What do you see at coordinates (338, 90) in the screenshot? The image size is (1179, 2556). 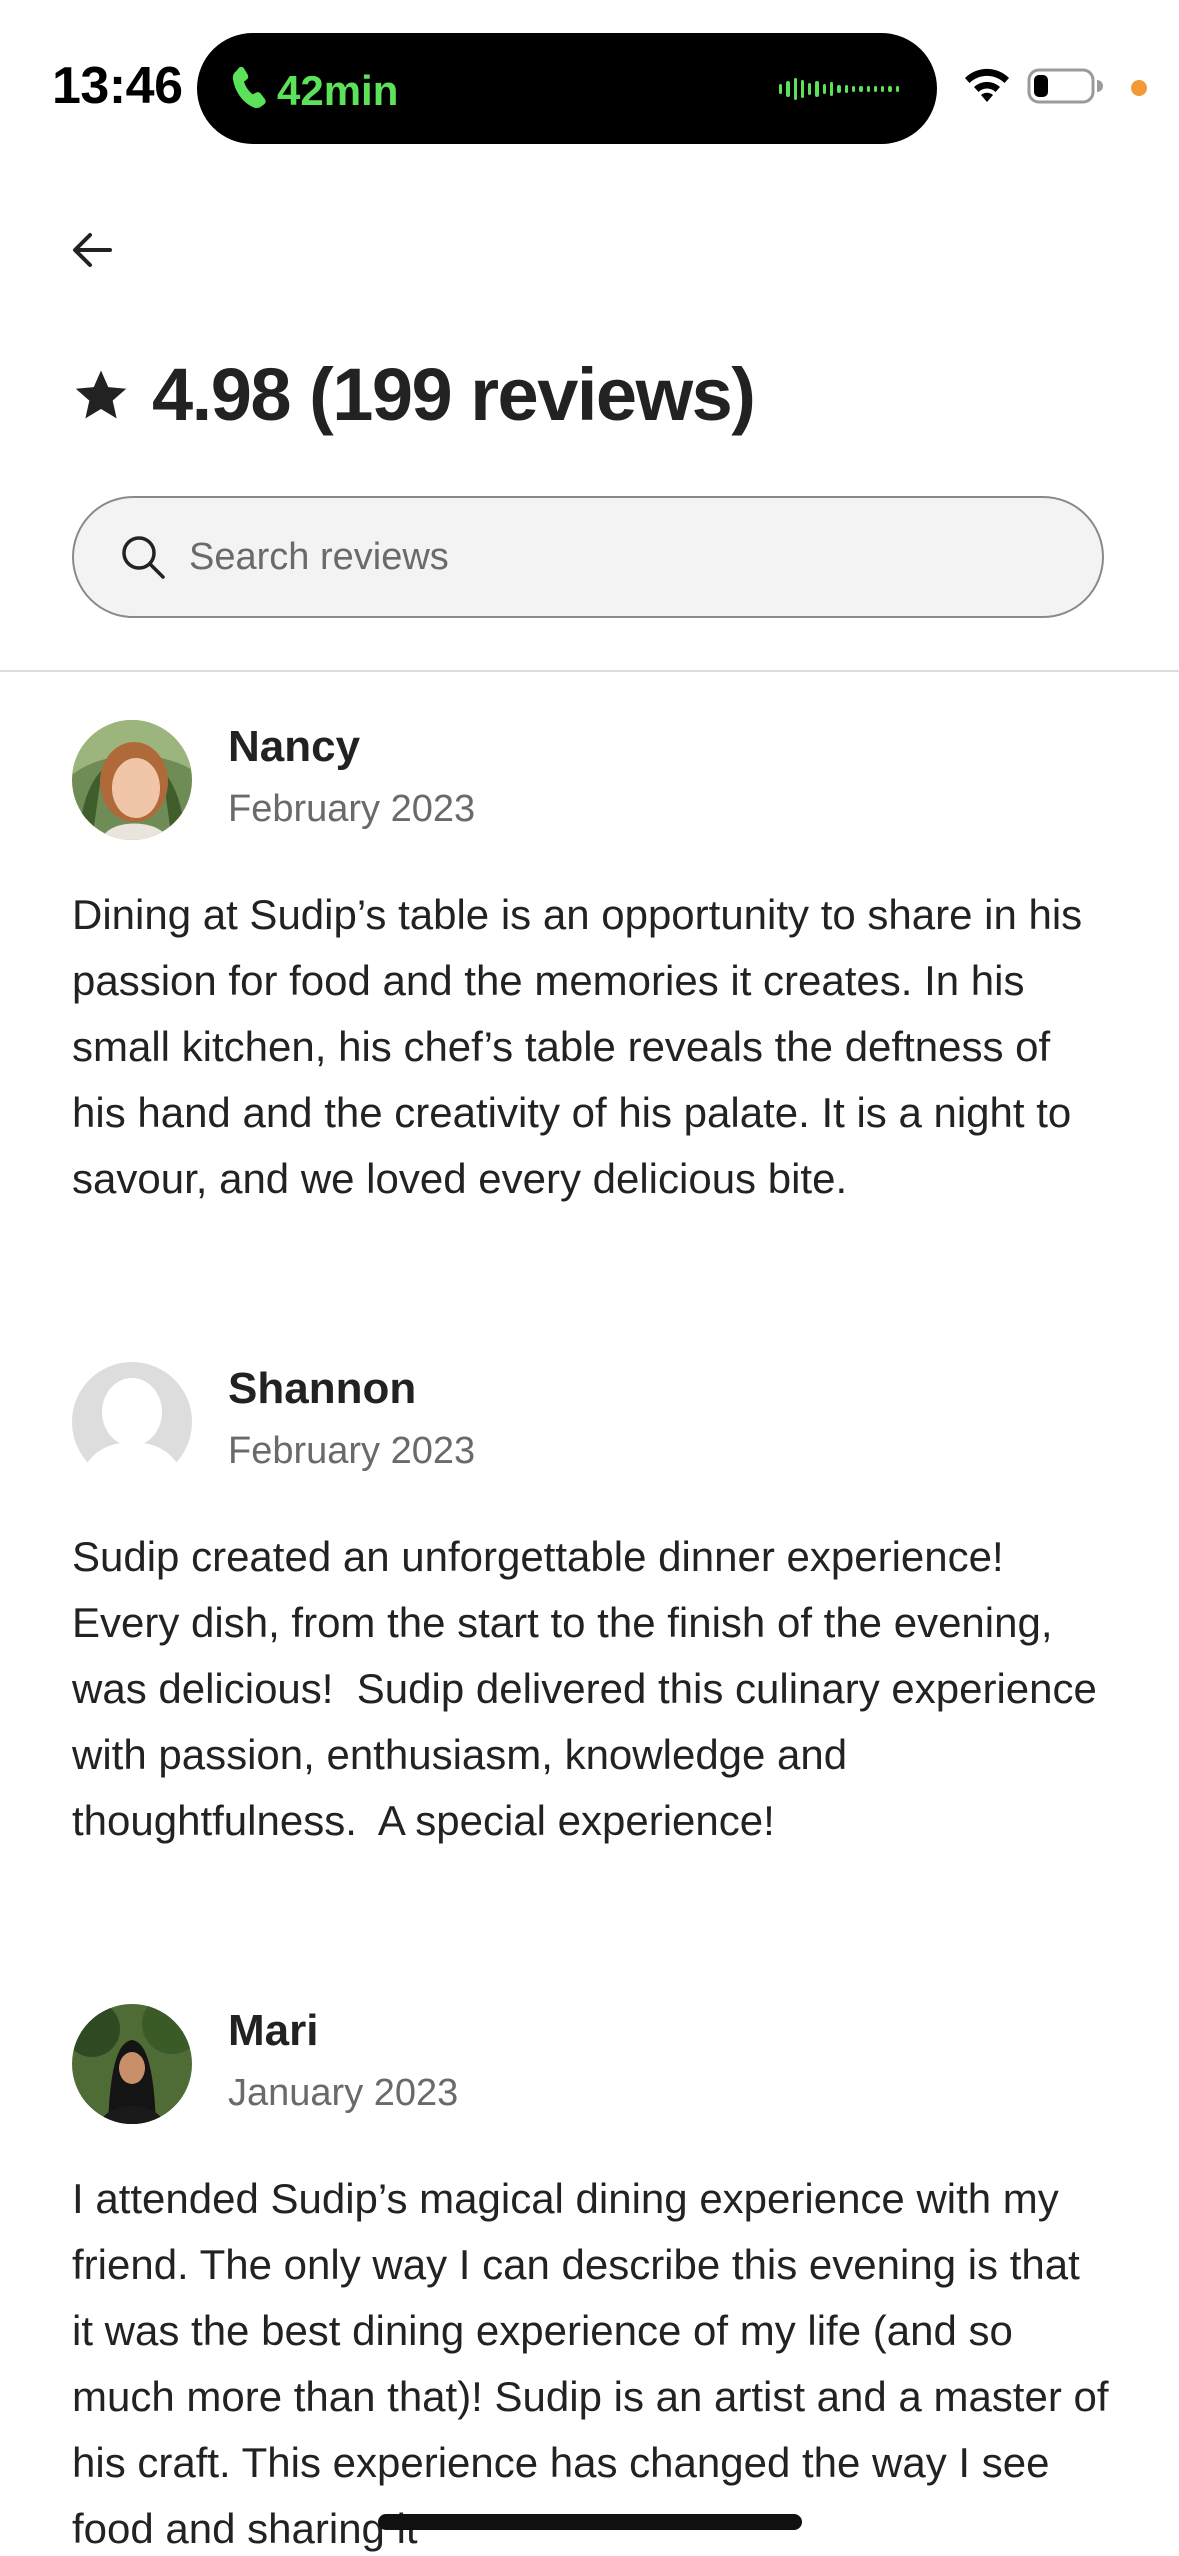 I see `call-duration: 42min` at bounding box center [338, 90].